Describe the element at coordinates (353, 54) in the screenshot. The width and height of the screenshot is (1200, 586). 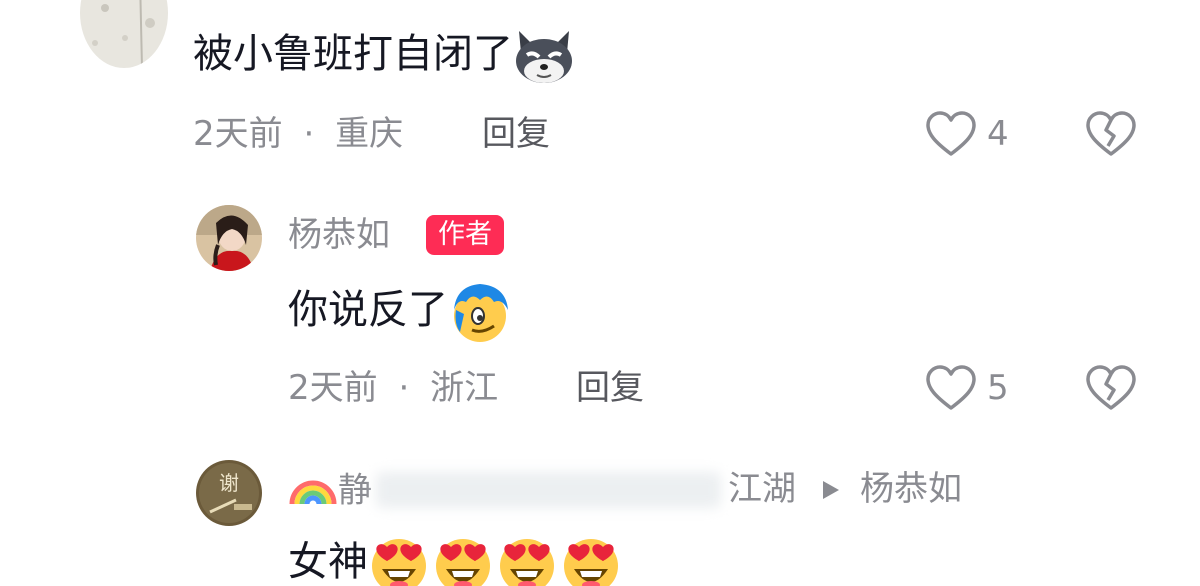
I see `comment-text-content: 被小鲁班打自闭了` at that location.